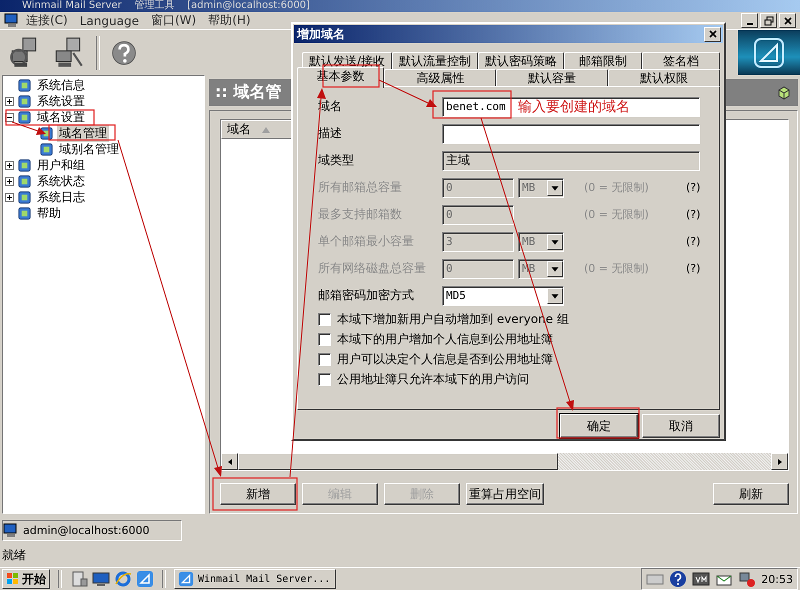  Describe the element at coordinates (366, 241) in the screenshot. I see `field-label: 单个邮箱最小容量` at that location.